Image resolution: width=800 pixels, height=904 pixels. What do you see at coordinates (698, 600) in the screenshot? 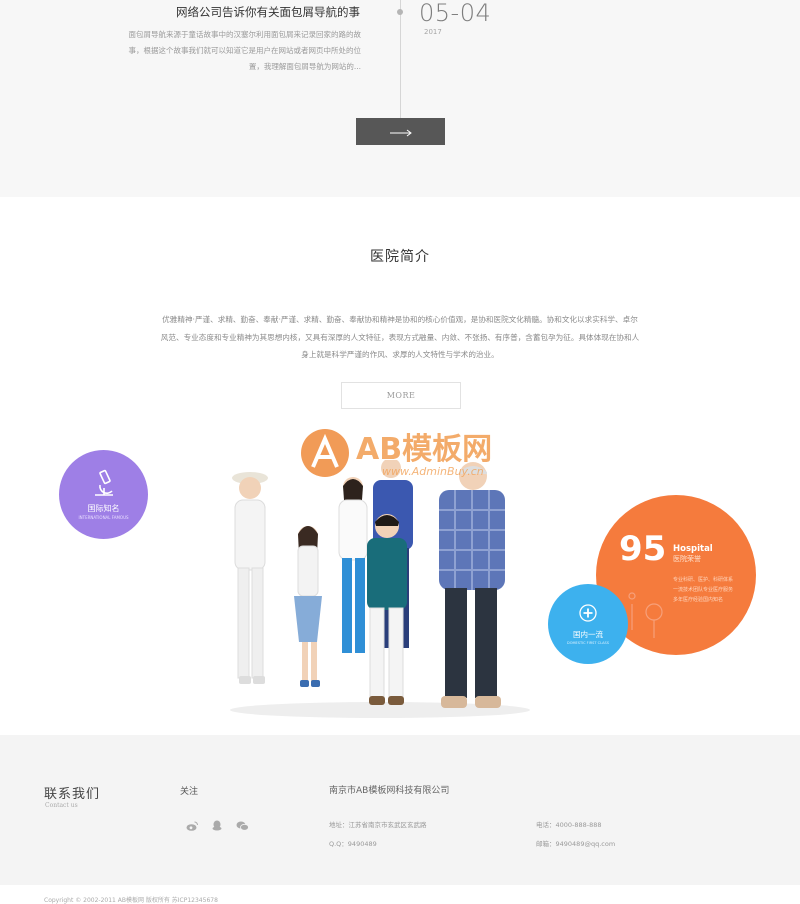
I see `stat-line: 多年医疗经验国内知名` at bounding box center [698, 600].